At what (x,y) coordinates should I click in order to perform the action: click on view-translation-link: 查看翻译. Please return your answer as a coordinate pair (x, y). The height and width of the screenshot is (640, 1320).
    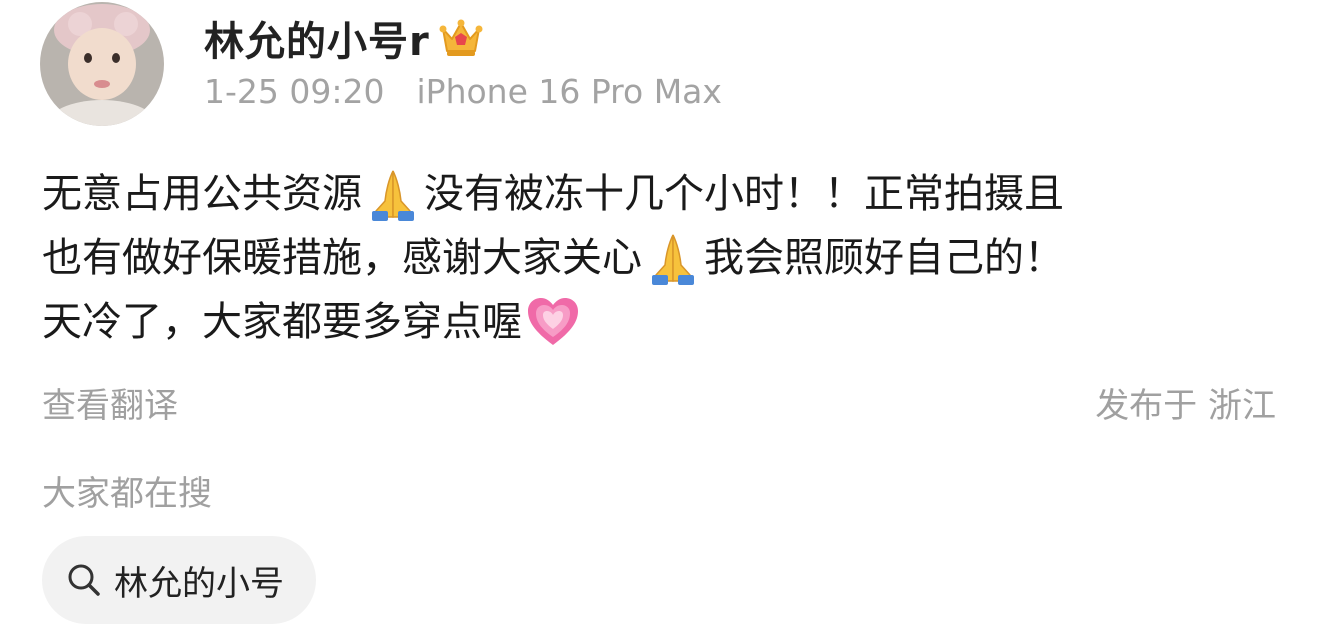
    Looking at the image, I should click on (110, 402).